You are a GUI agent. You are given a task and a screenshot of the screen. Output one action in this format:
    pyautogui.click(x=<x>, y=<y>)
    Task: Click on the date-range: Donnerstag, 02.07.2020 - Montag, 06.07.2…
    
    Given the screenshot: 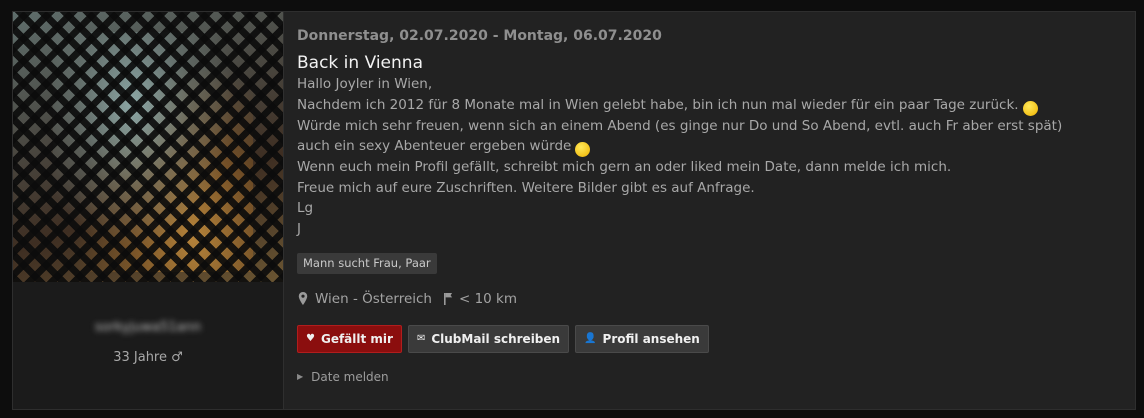 What is the action you would take?
    pyautogui.click(x=479, y=36)
    